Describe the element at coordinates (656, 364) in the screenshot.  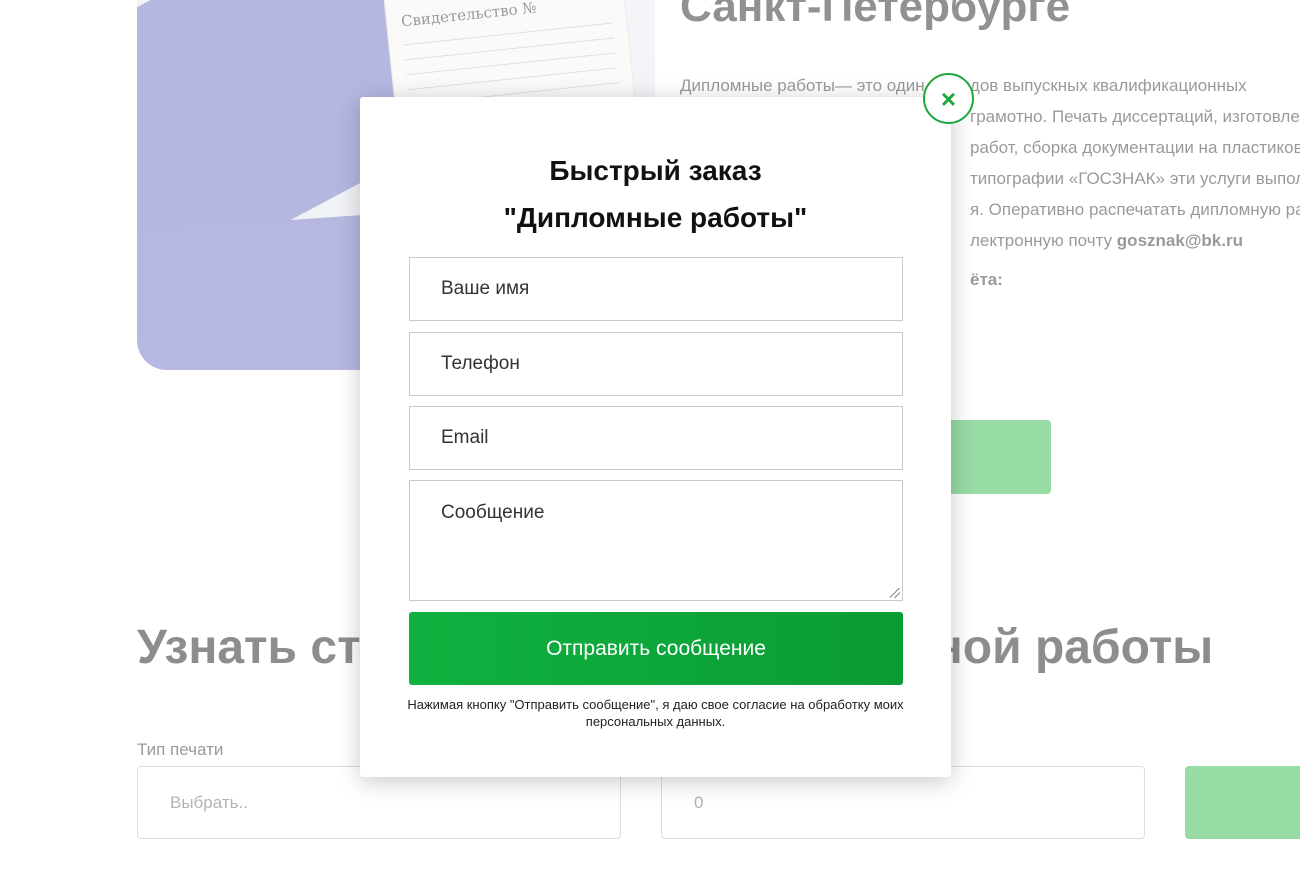
I see `phone-field: Телефон` at that location.